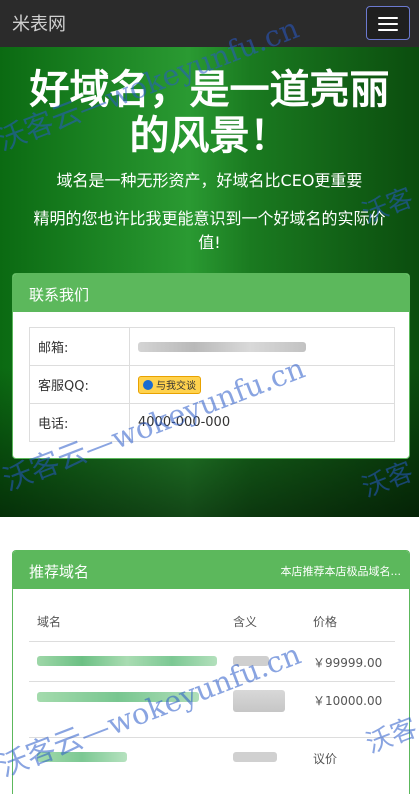  What do you see at coordinates (209, 180) in the screenshot?
I see `hero-subtitle: 域名是一种无形资产，好域名比CEO更重要` at bounding box center [209, 180].